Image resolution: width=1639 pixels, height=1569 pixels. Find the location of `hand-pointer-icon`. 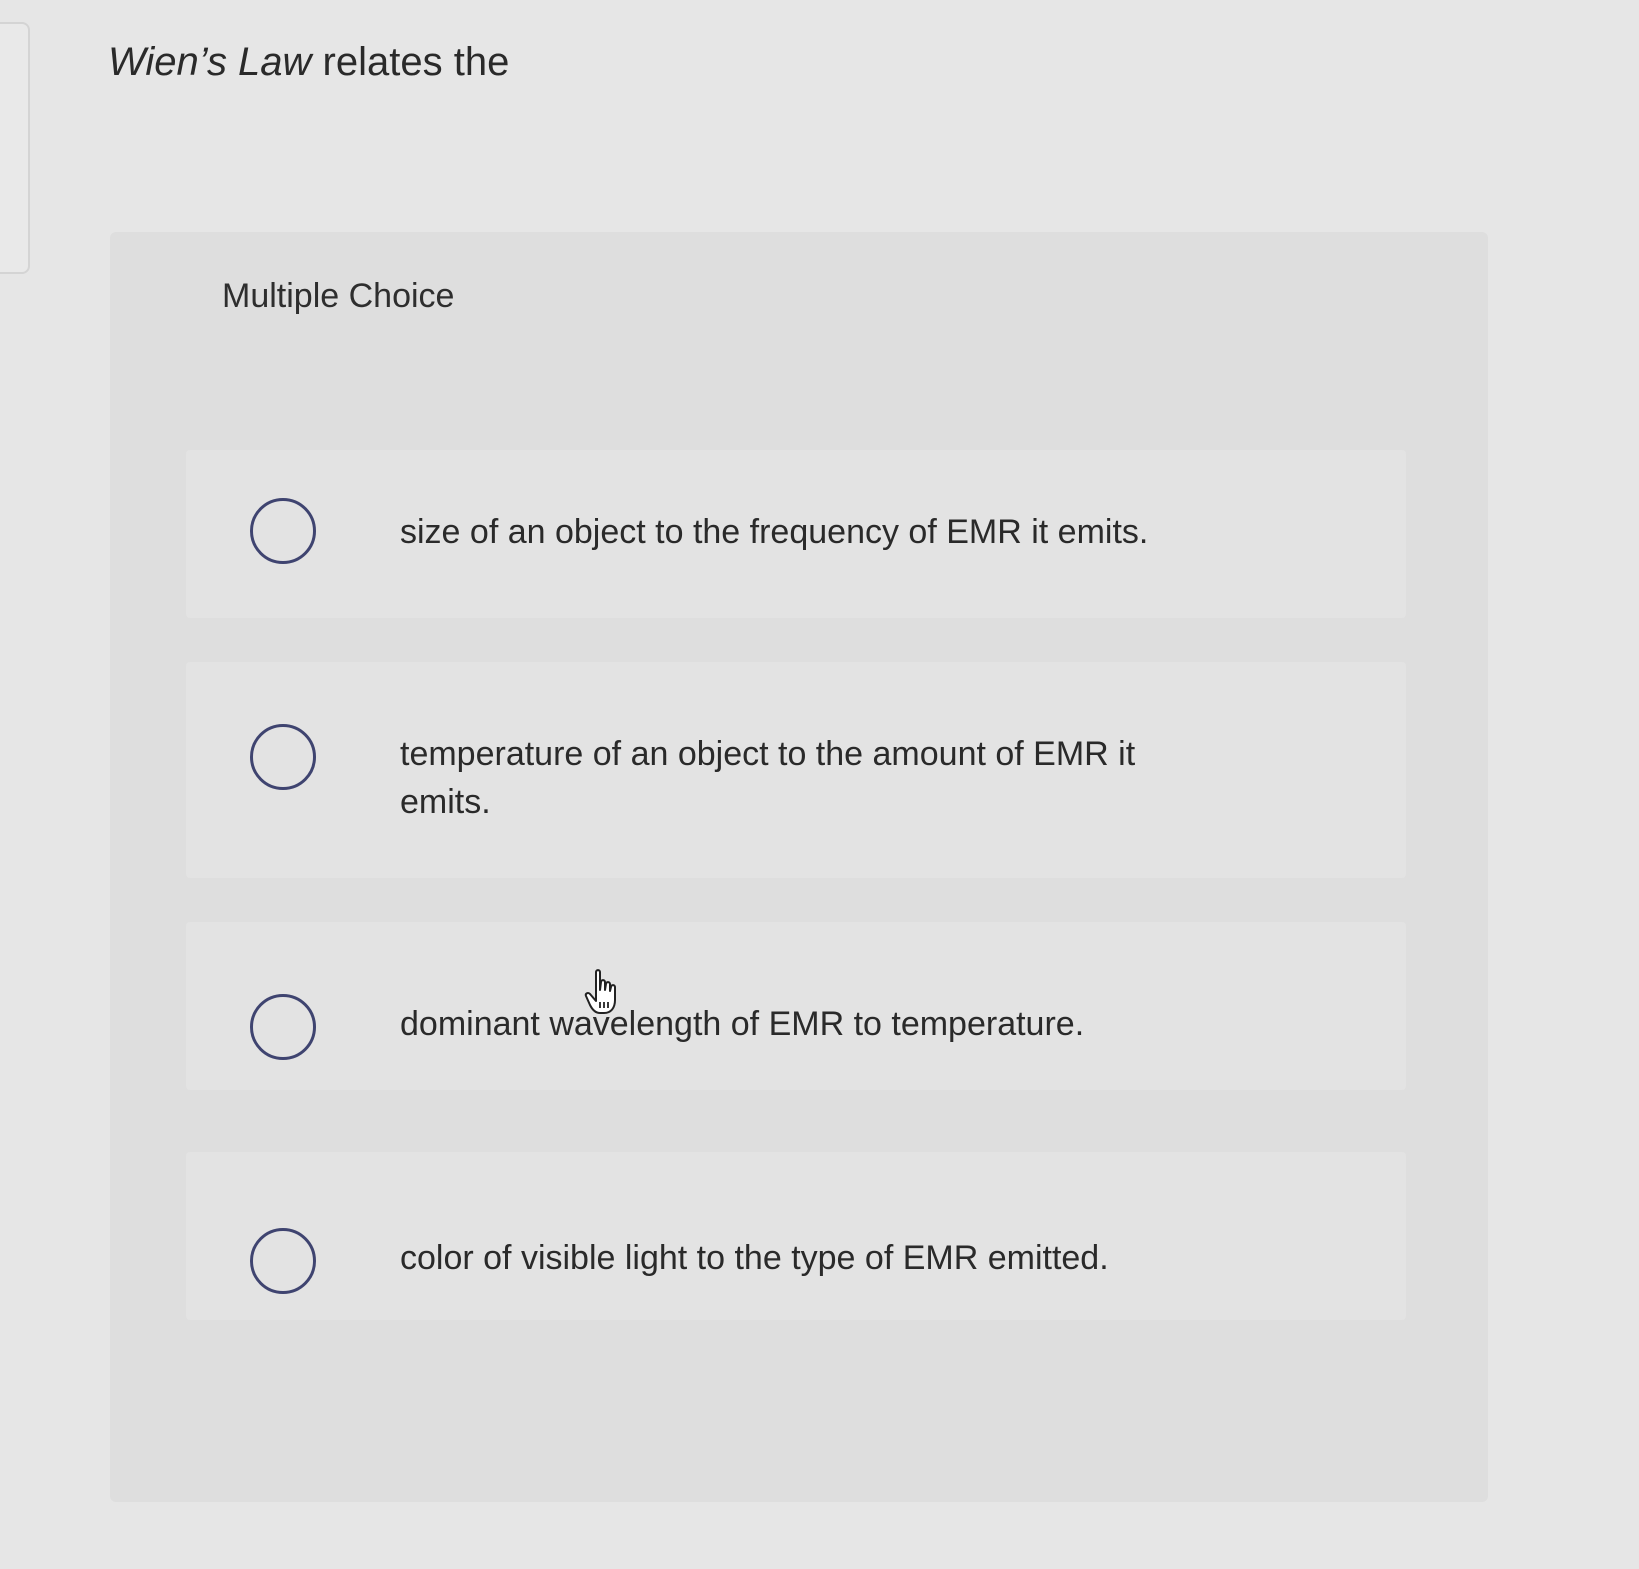

hand-pointer-icon is located at coordinates (600, 991).